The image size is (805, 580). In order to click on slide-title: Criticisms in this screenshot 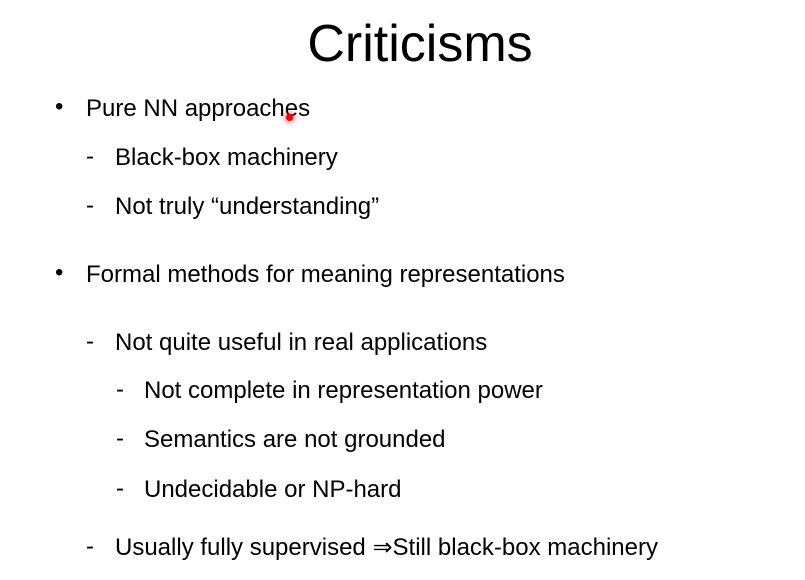, I will do `click(420, 44)`.